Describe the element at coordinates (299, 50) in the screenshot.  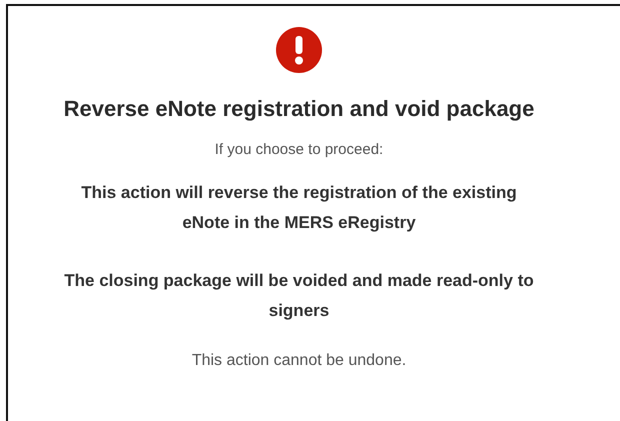
I see `exclamation-icon` at that location.